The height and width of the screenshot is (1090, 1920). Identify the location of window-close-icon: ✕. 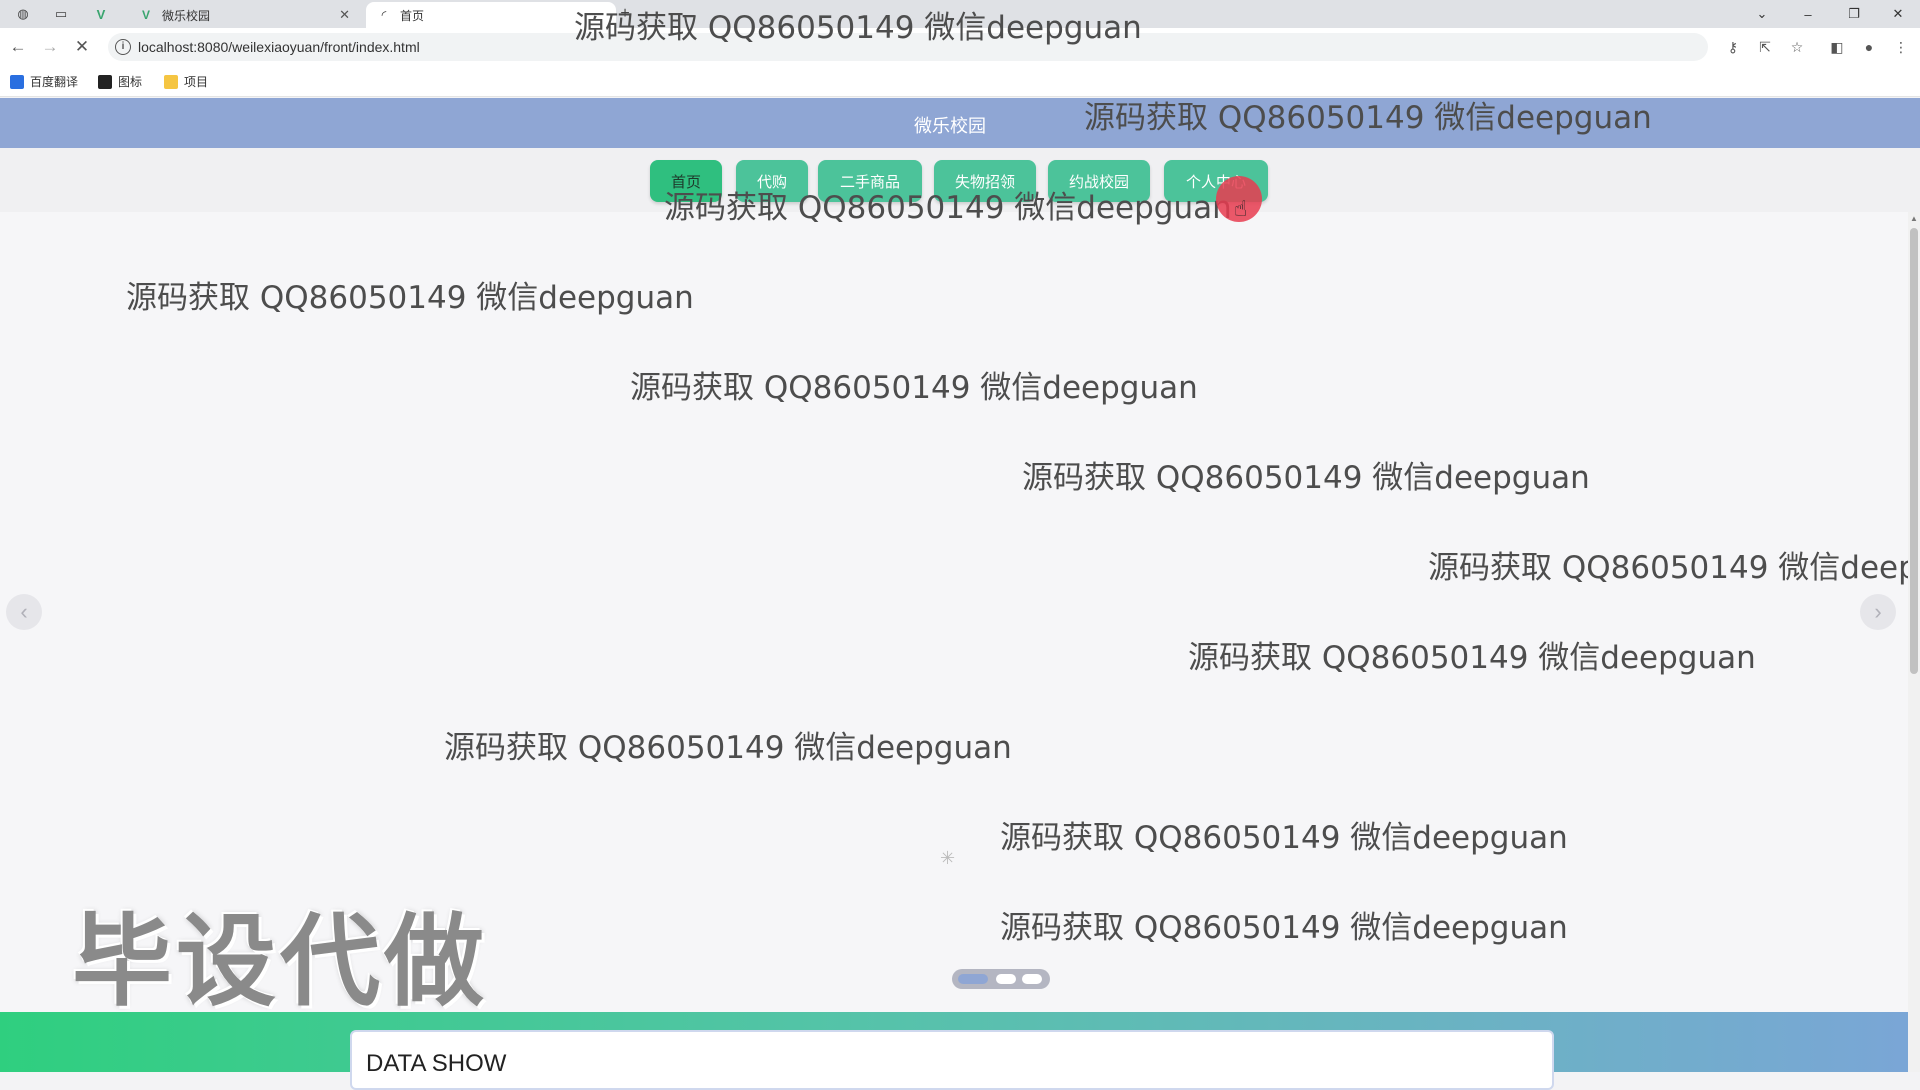
(1898, 14).